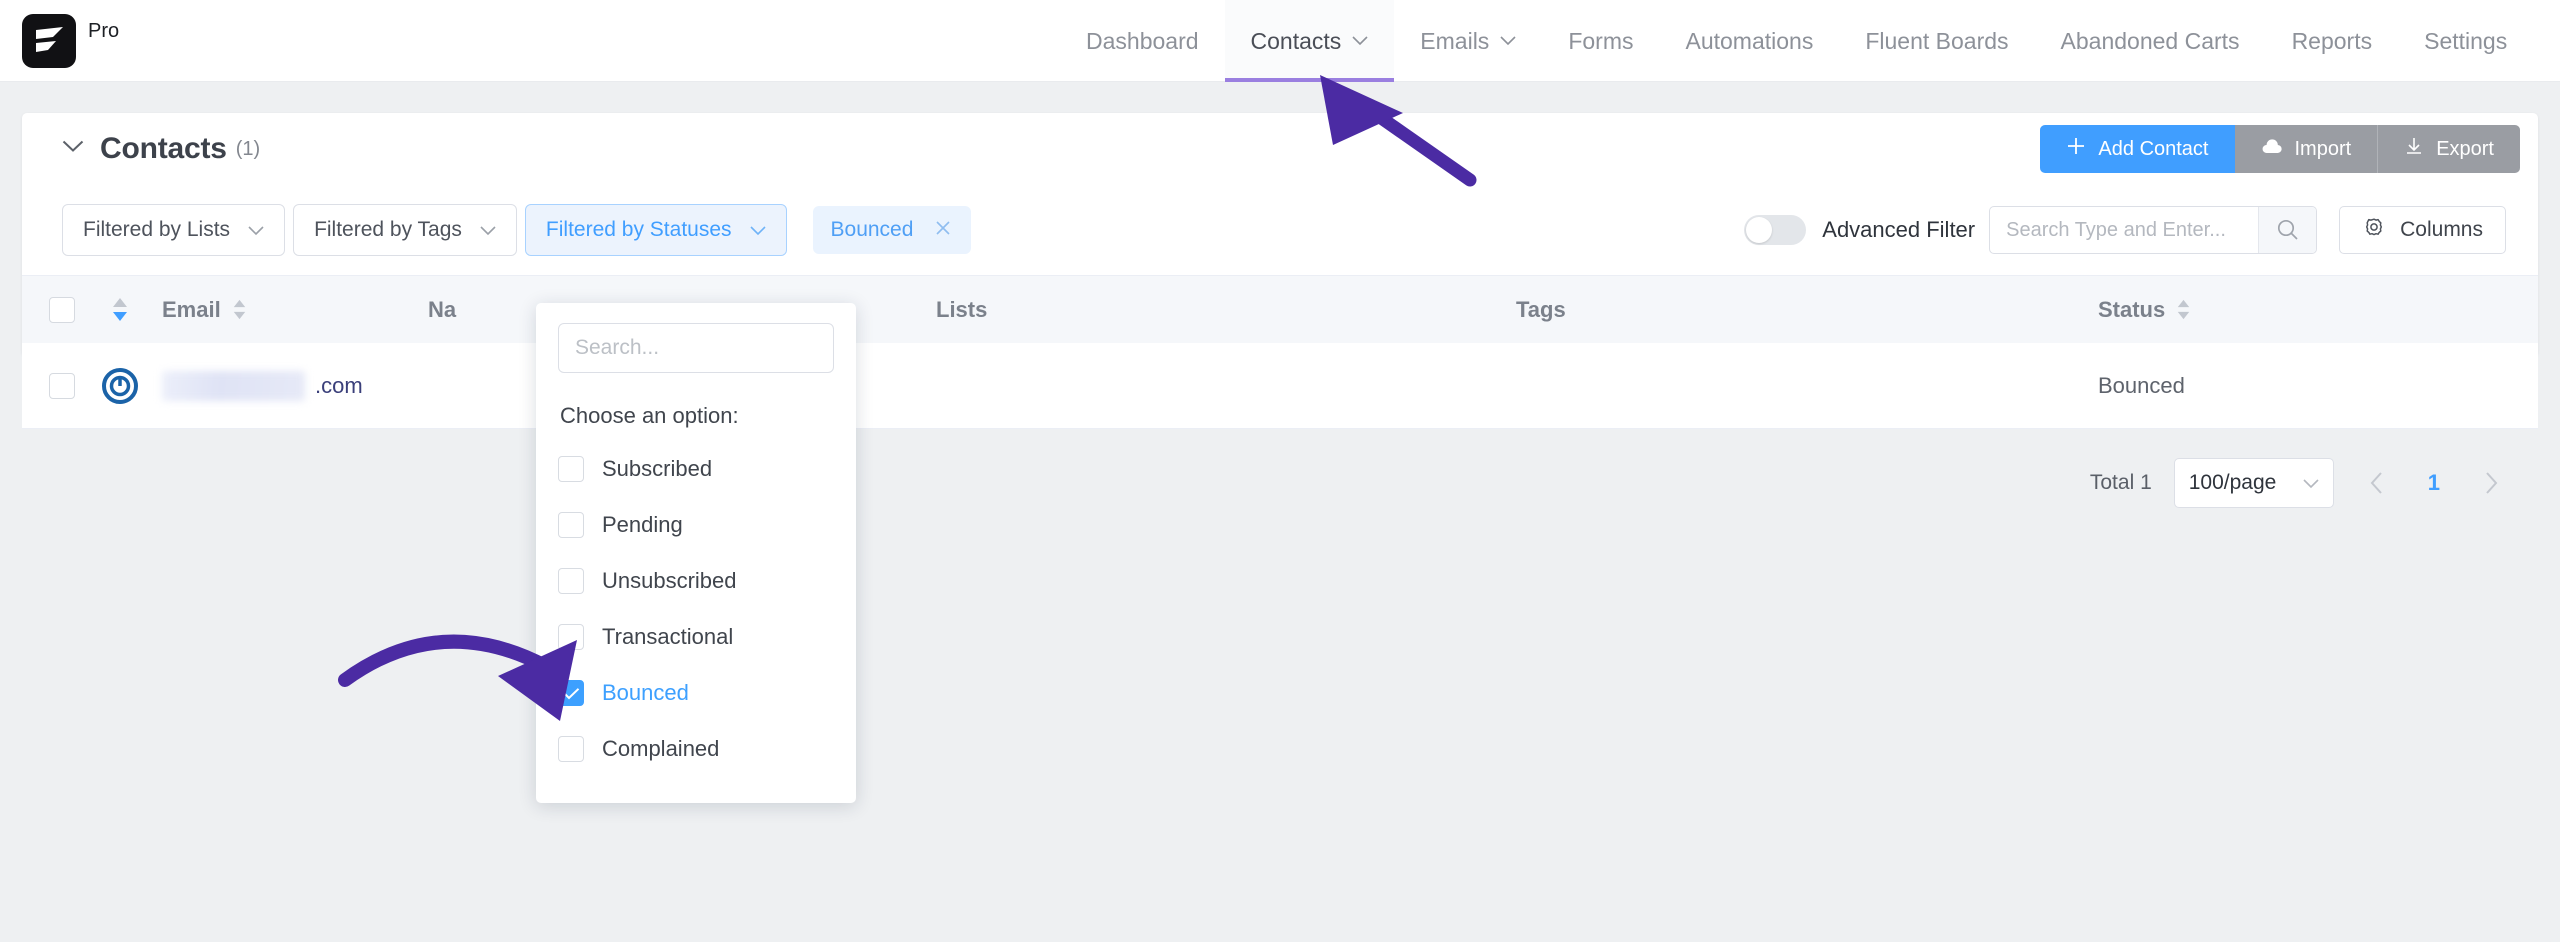 Image resolution: width=2560 pixels, height=942 pixels. I want to click on header-actions: Add Contact Import Export, so click(2280, 149).